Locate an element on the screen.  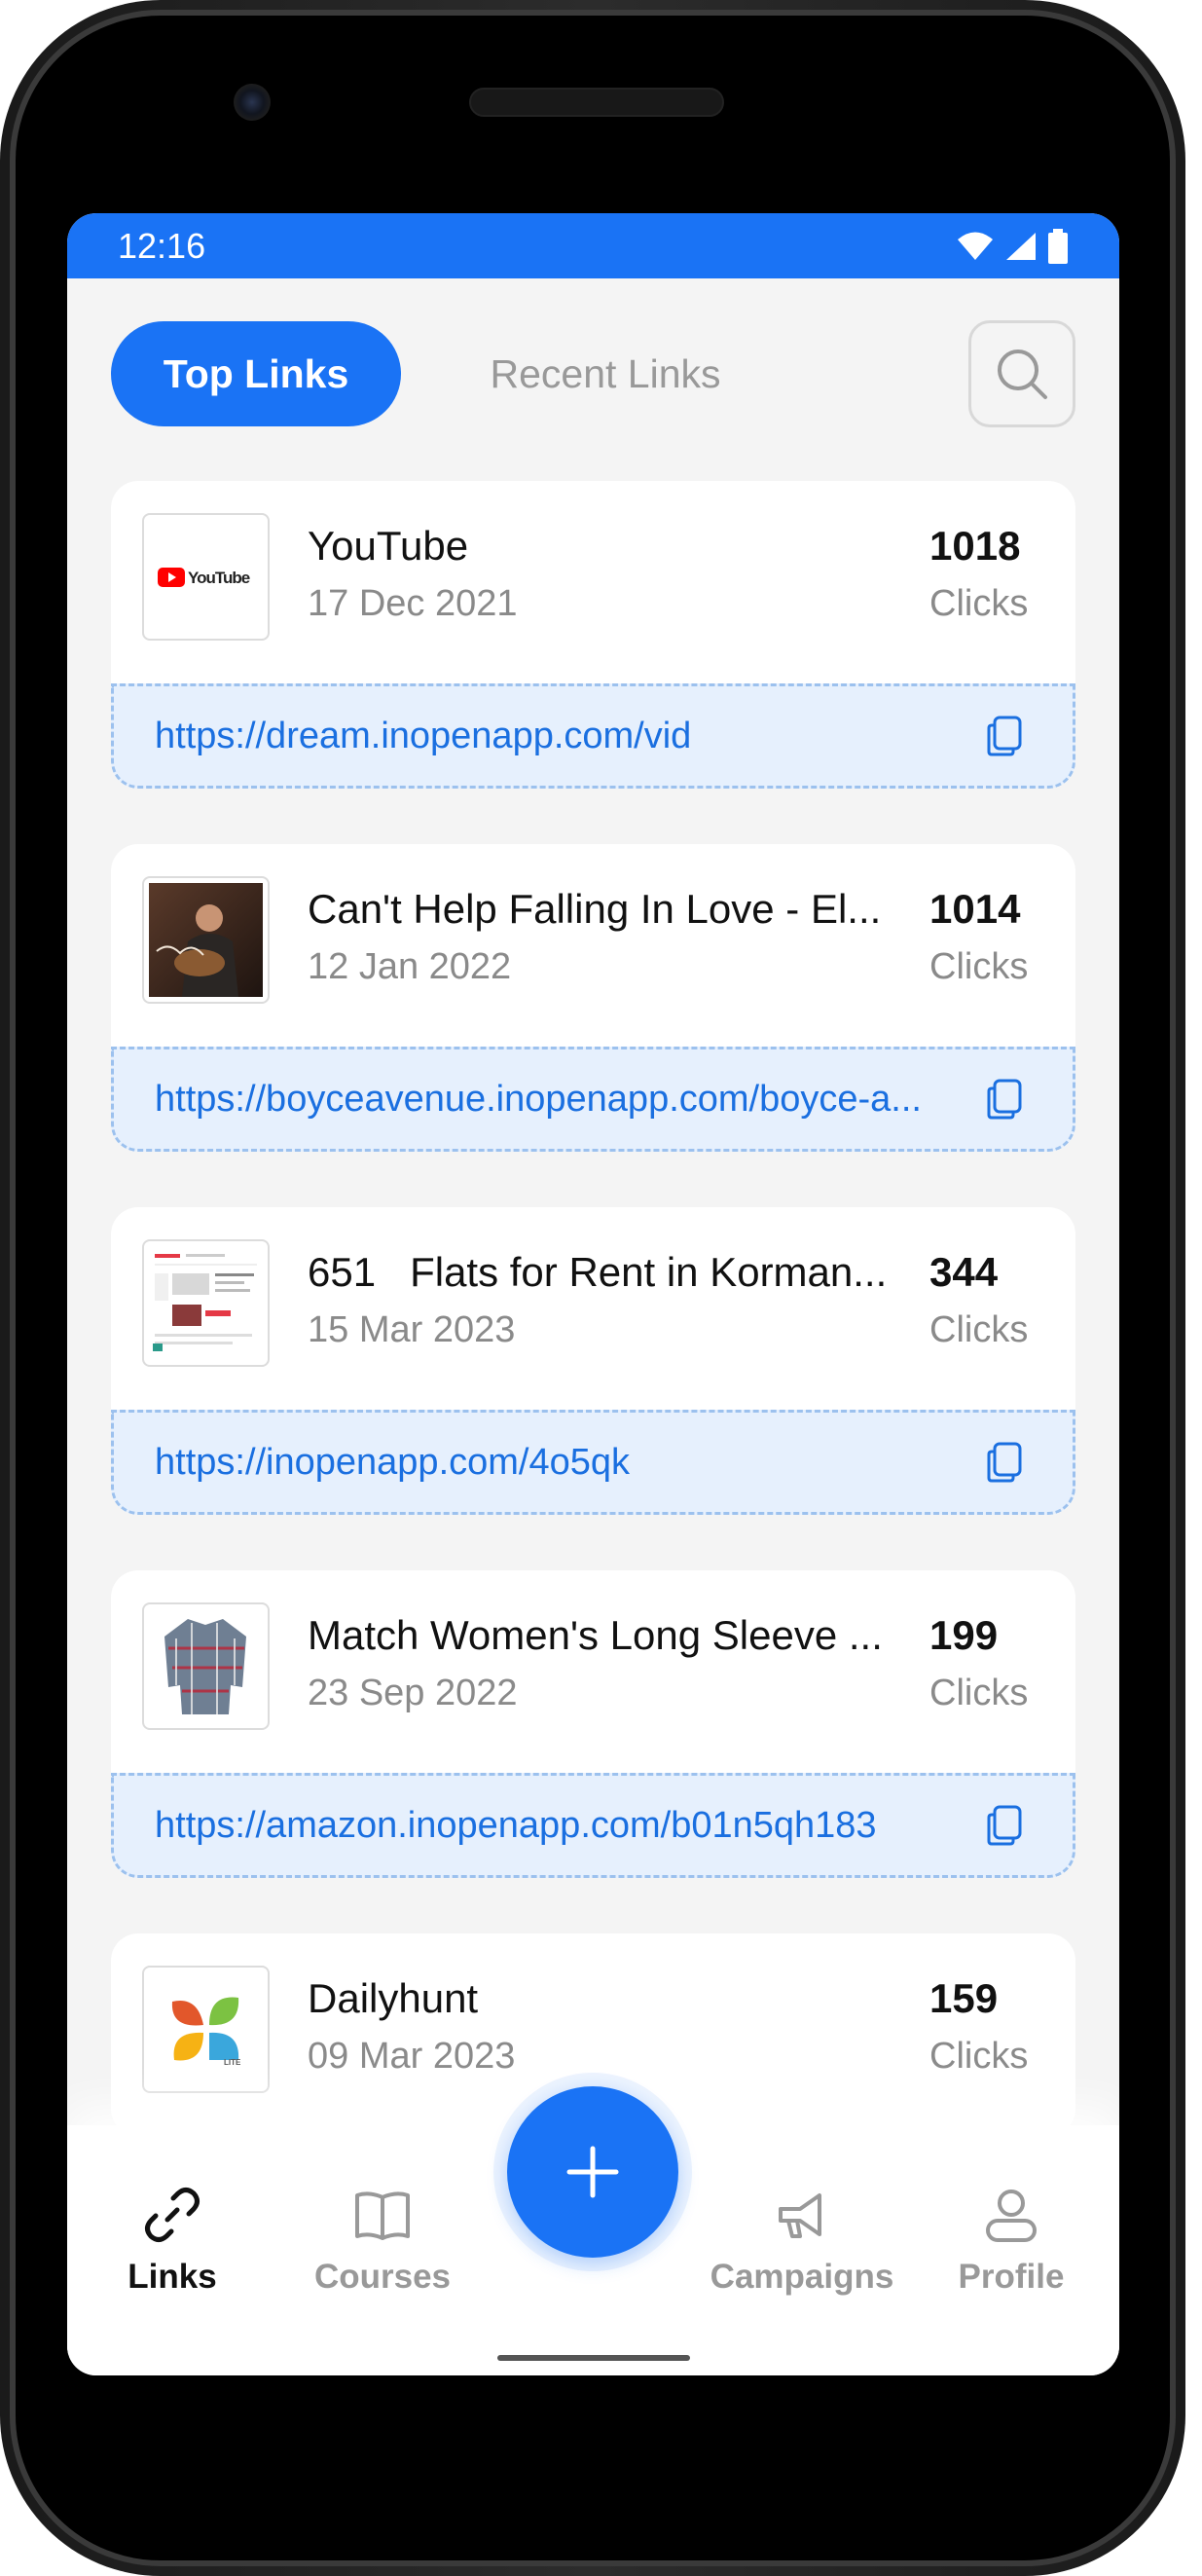
earpiece-speaker is located at coordinates (597, 102).